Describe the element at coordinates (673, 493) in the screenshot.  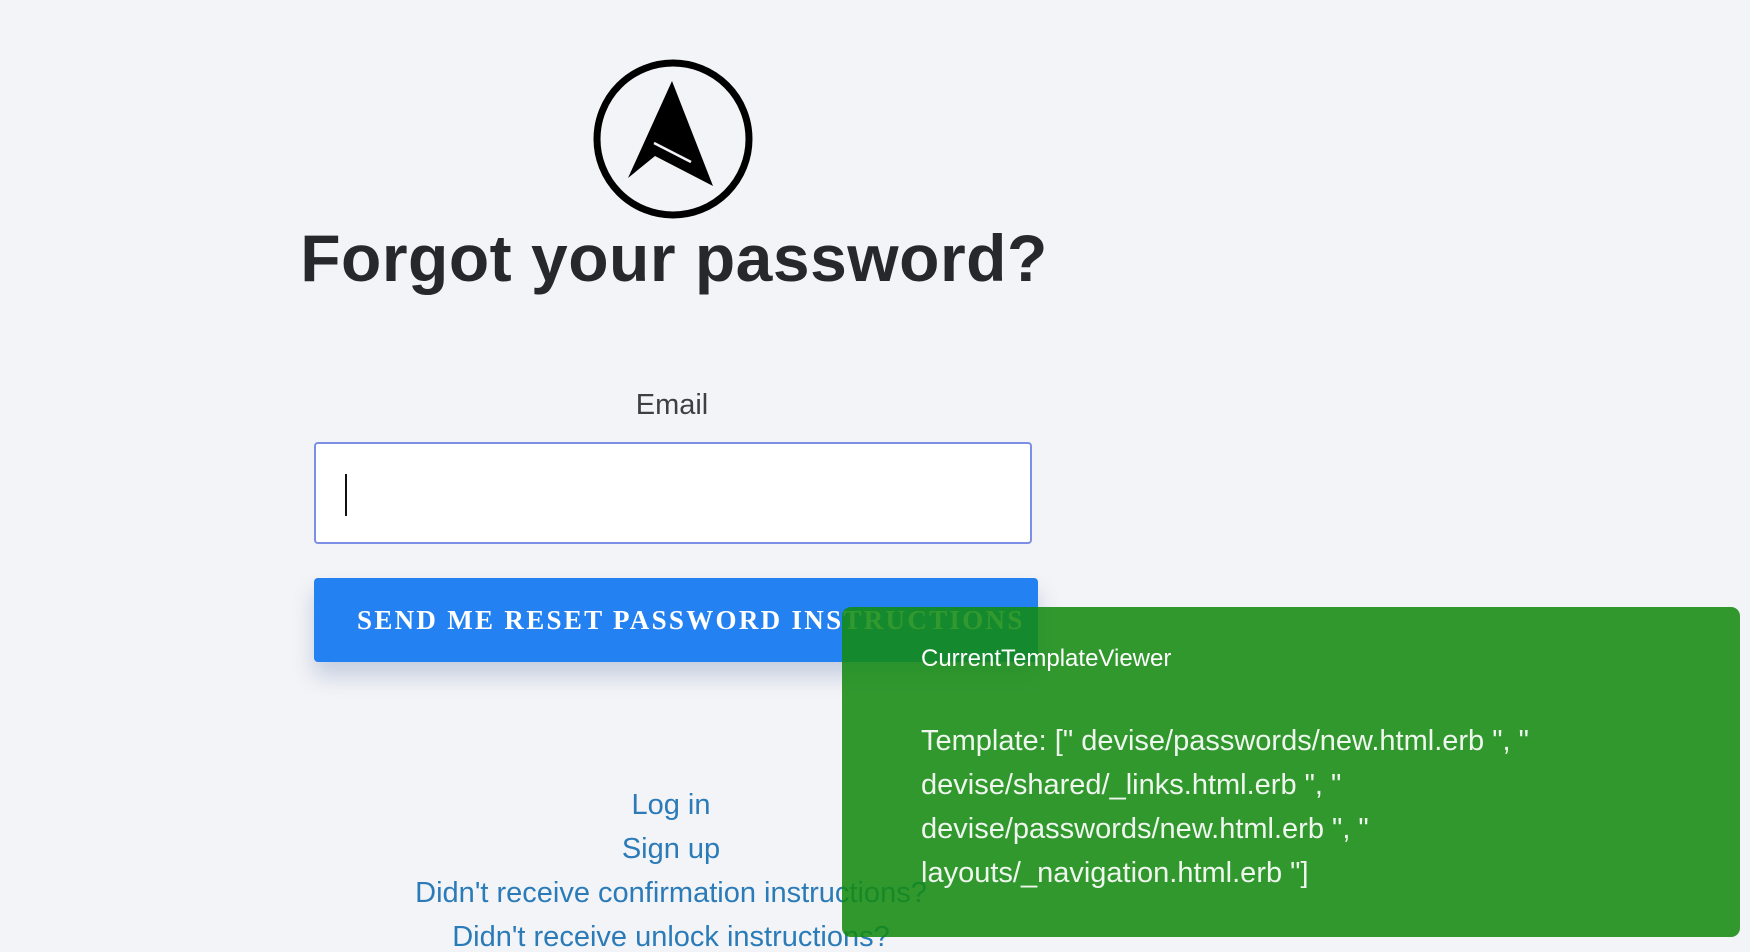
I see `email-field` at that location.